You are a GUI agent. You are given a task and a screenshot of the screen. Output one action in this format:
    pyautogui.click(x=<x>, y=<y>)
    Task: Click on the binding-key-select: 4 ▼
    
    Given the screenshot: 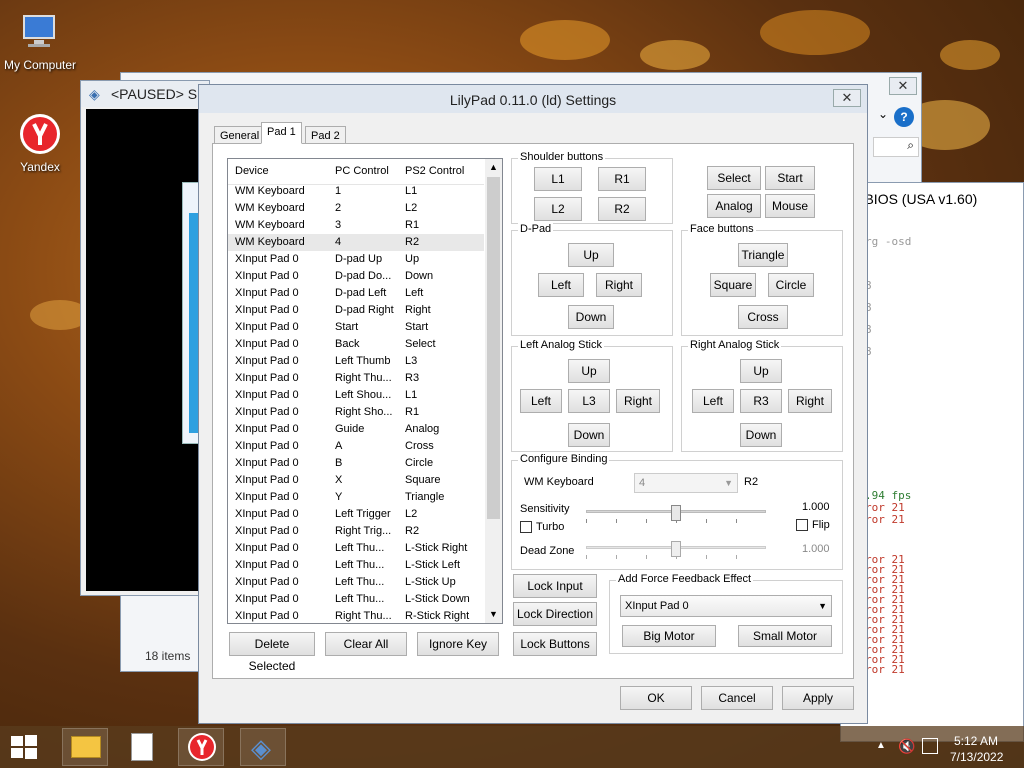 What is the action you would take?
    pyautogui.click(x=686, y=483)
    